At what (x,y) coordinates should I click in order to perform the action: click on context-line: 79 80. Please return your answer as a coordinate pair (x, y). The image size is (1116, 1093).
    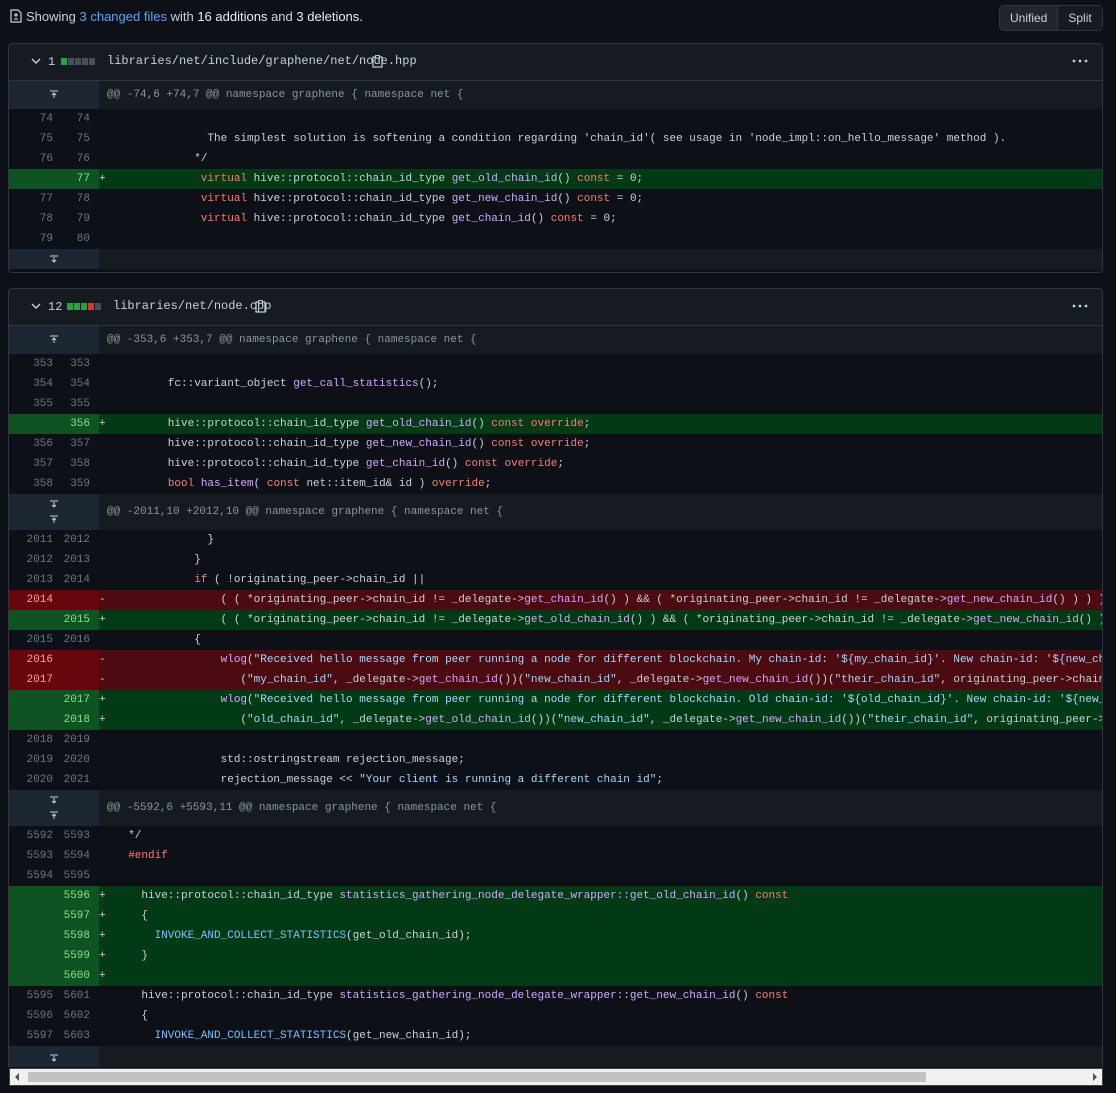
    Looking at the image, I should click on (555, 239).